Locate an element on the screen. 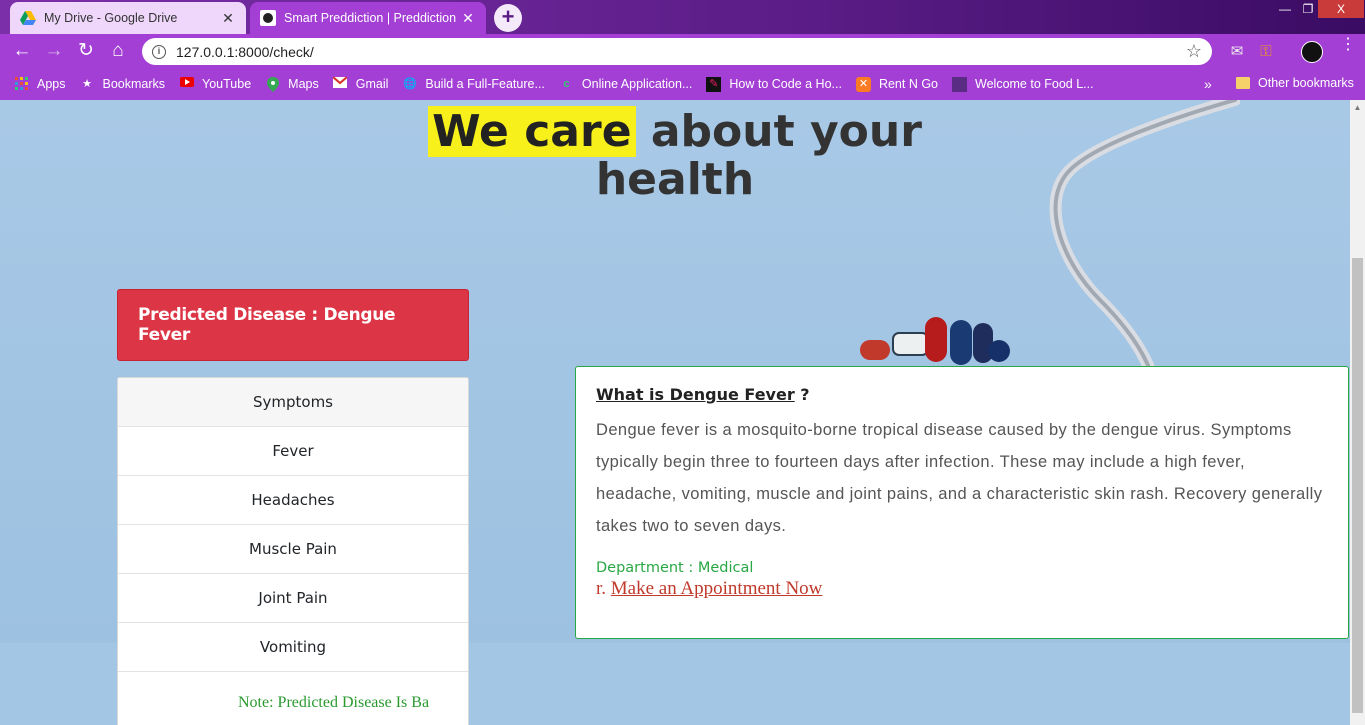 The height and width of the screenshot is (725, 1365). tab-smart-preddiction: Smart Preddiction | Preddiction ✕ is located at coordinates (368, 18).